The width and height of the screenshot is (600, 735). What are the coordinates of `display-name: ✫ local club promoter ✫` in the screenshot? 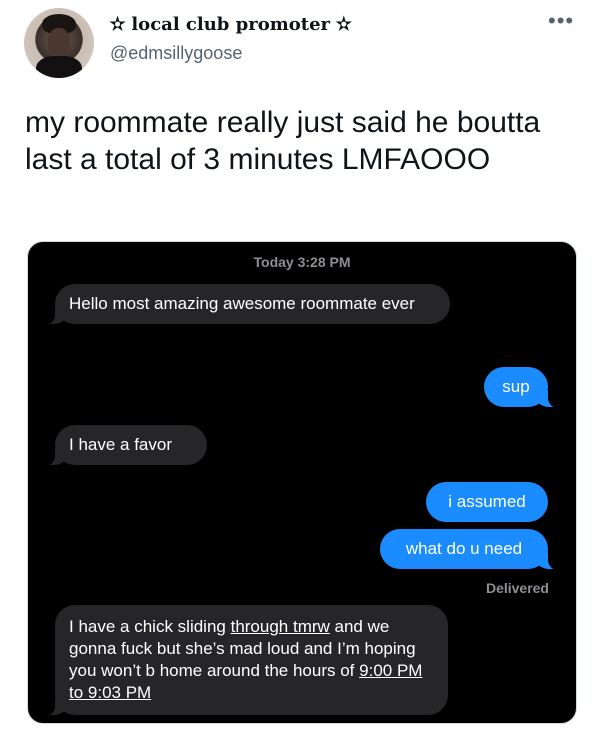 It's located at (230, 24).